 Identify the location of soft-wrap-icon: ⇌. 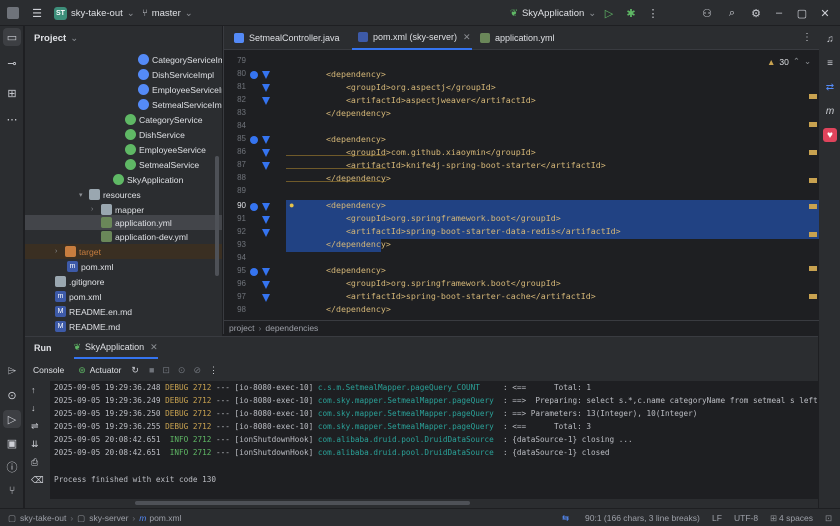
(35, 426).